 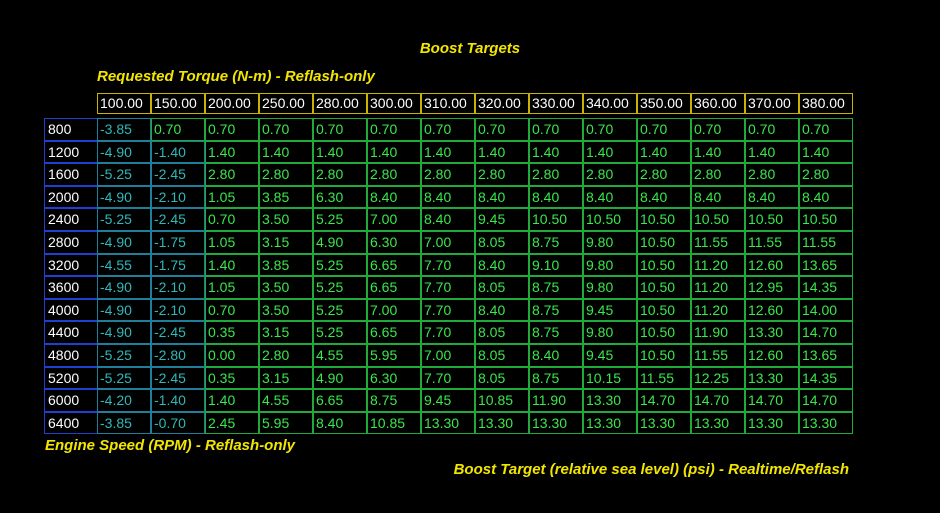 What do you see at coordinates (232, 355) in the screenshot?
I see `table-cell: 0.00` at bounding box center [232, 355].